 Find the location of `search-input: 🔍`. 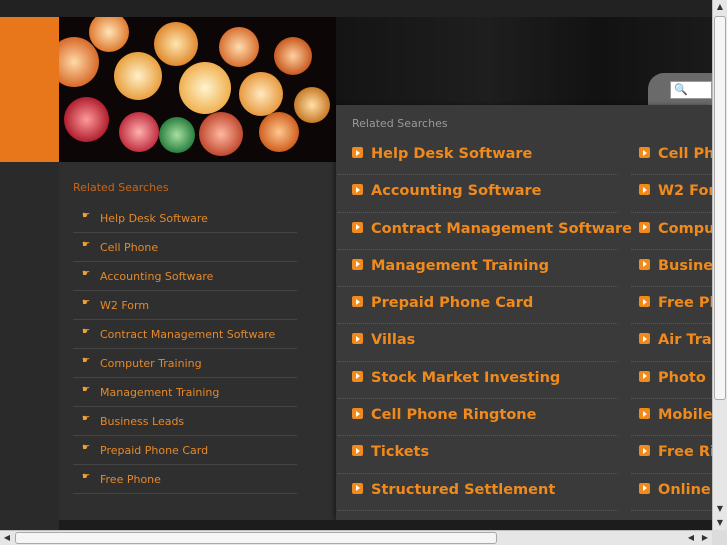

search-input: 🔍 is located at coordinates (691, 90).